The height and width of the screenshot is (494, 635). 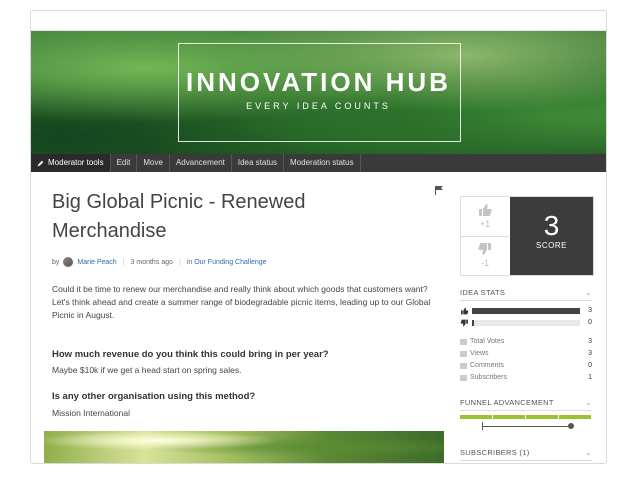 What do you see at coordinates (590, 322) in the screenshot?
I see `down-votes-value: 0` at bounding box center [590, 322].